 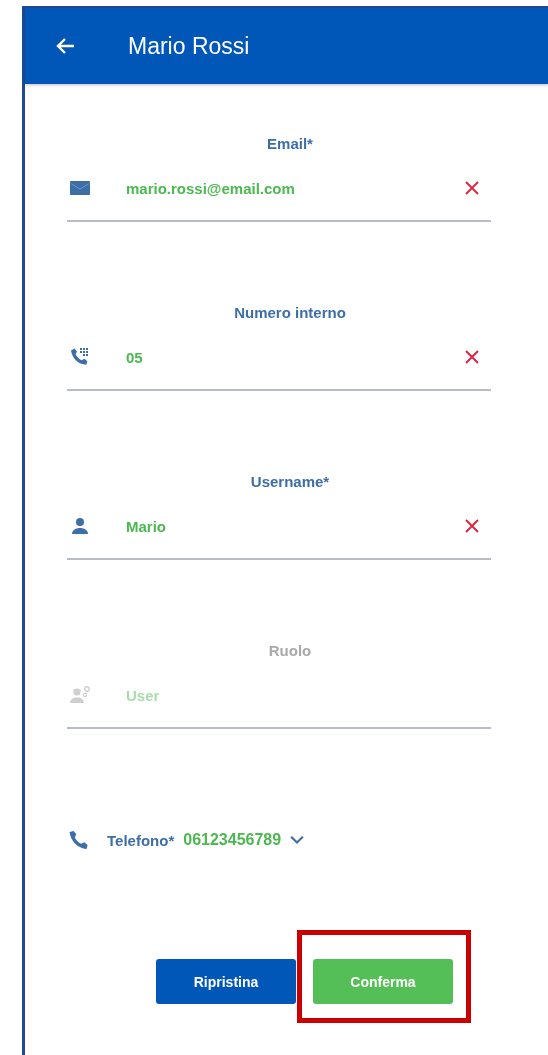 I want to click on field-label: Numero interno, so click(x=290, y=313).